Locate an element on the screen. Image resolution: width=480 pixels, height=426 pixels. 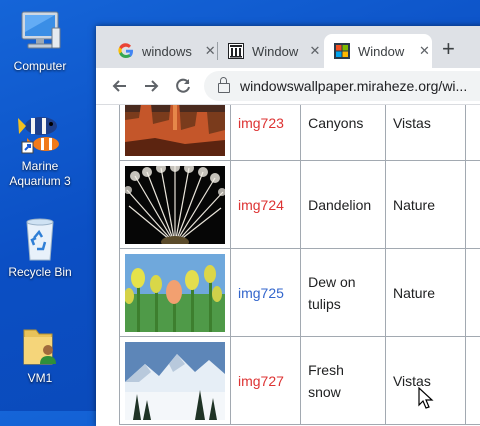
desktop-icon-recycle-bin: Recycle Bin is located at coordinates (40, 247).